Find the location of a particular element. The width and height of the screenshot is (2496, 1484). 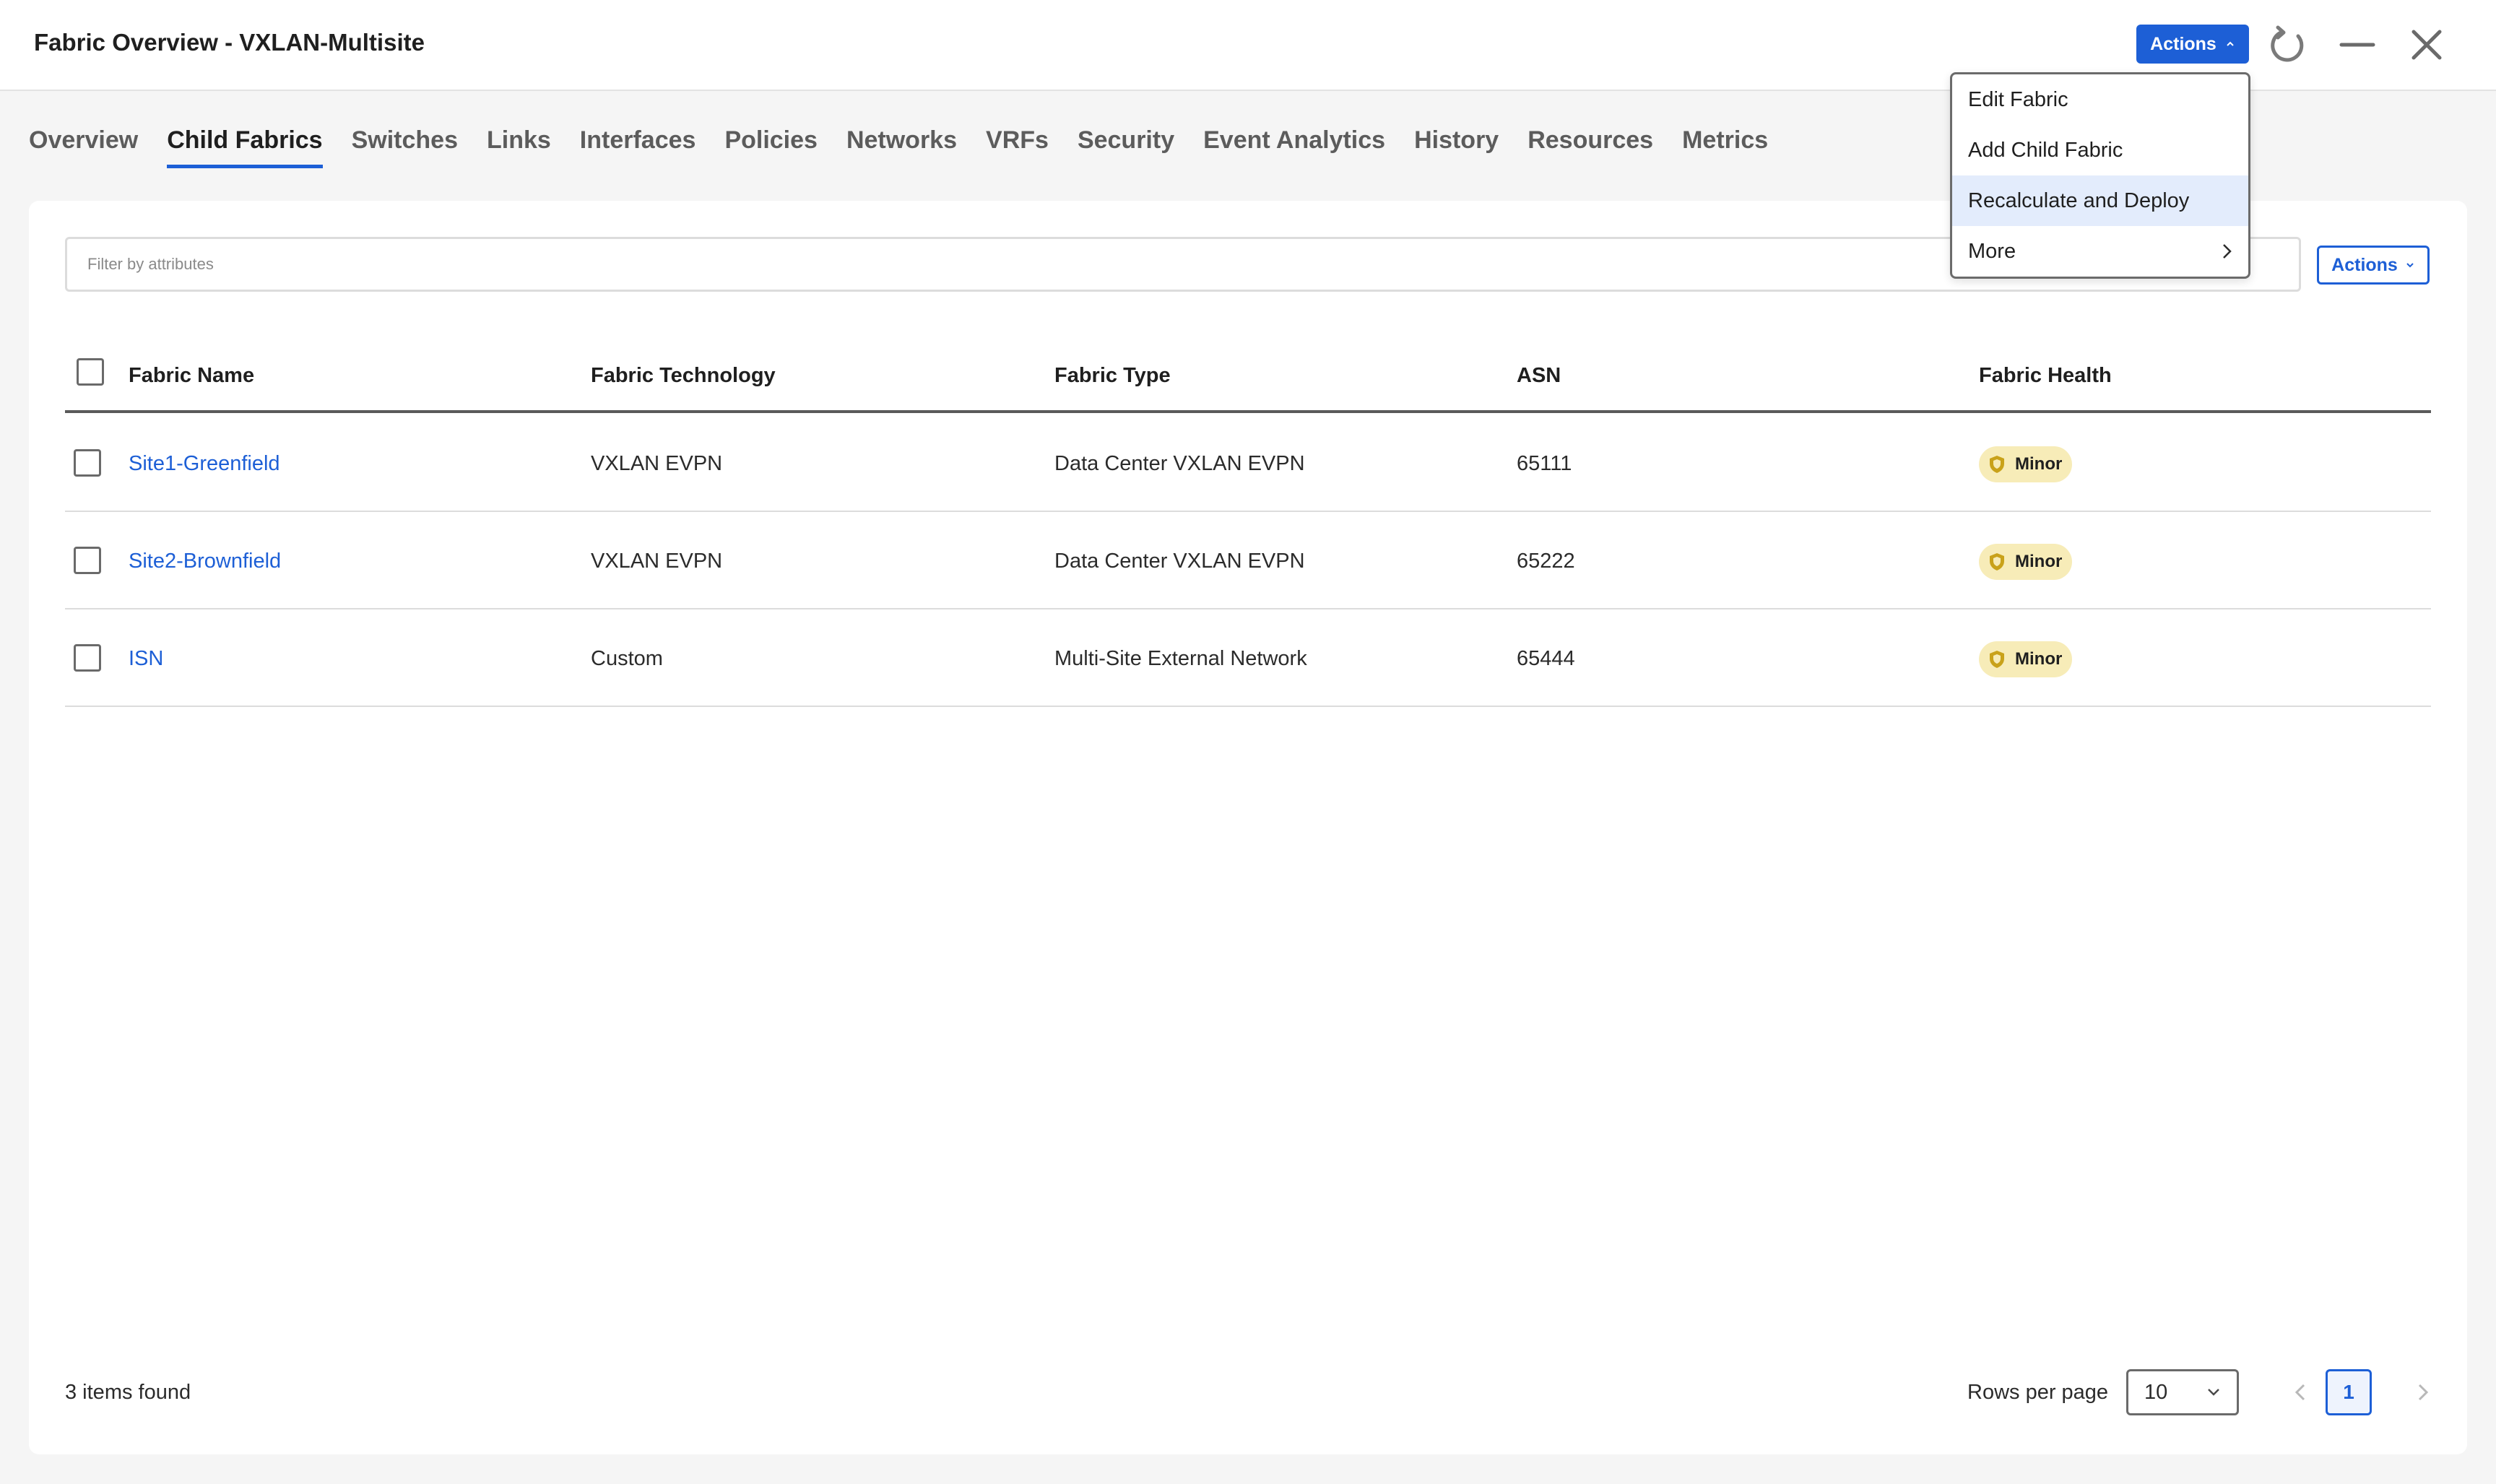

tab-policies: Policies is located at coordinates (771, 147).